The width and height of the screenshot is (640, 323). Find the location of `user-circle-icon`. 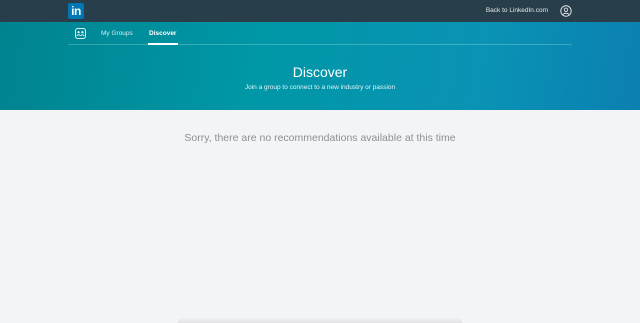

user-circle-icon is located at coordinates (566, 11).